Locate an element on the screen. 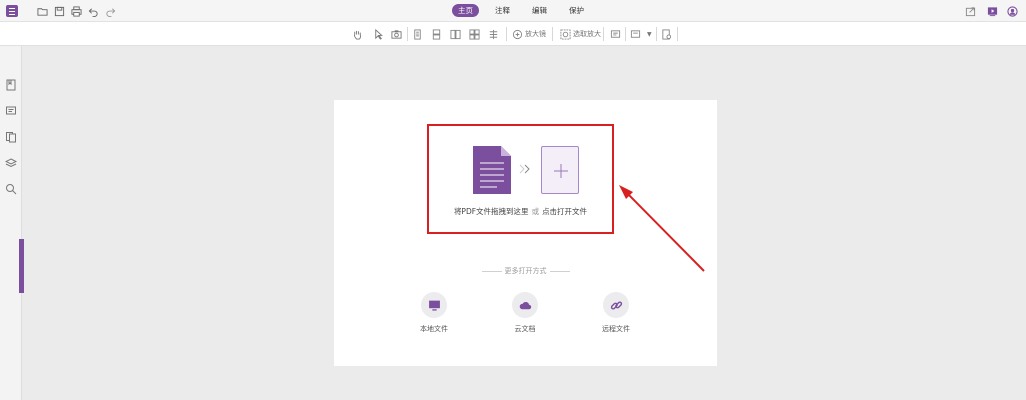  open-folder-icon is located at coordinates (42, 11).